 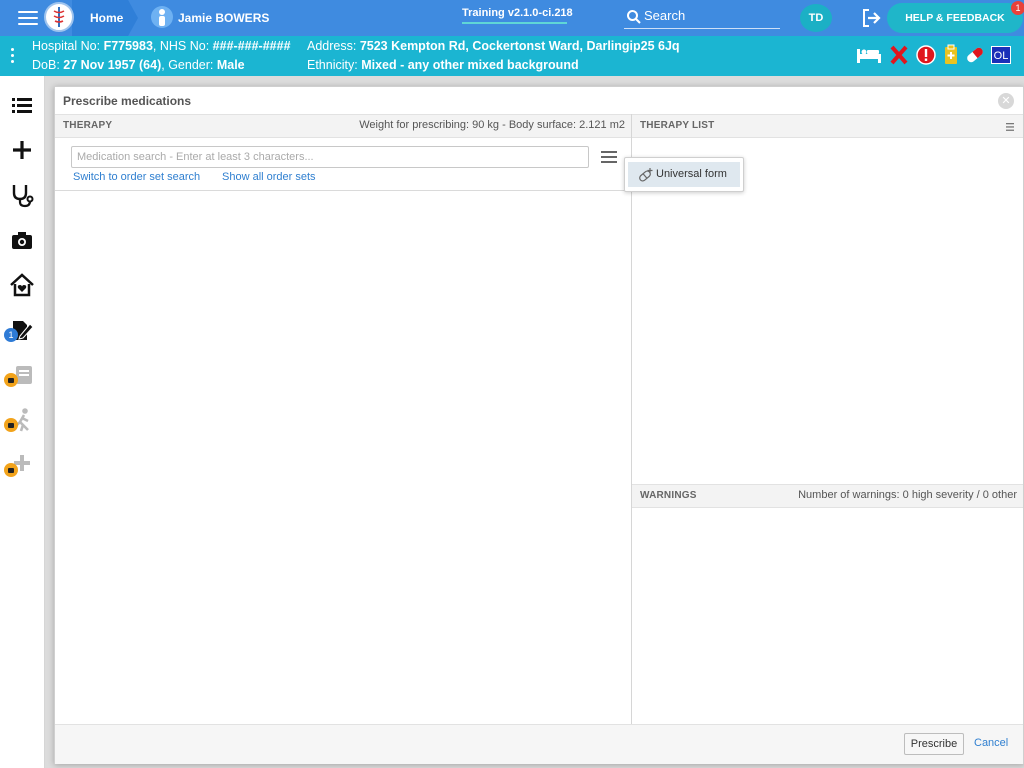 What do you see at coordinates (112, 65) in the screenshot?
I see `dob-value: 27 Nov 1957 (64)` at bounding box center [112, 65].